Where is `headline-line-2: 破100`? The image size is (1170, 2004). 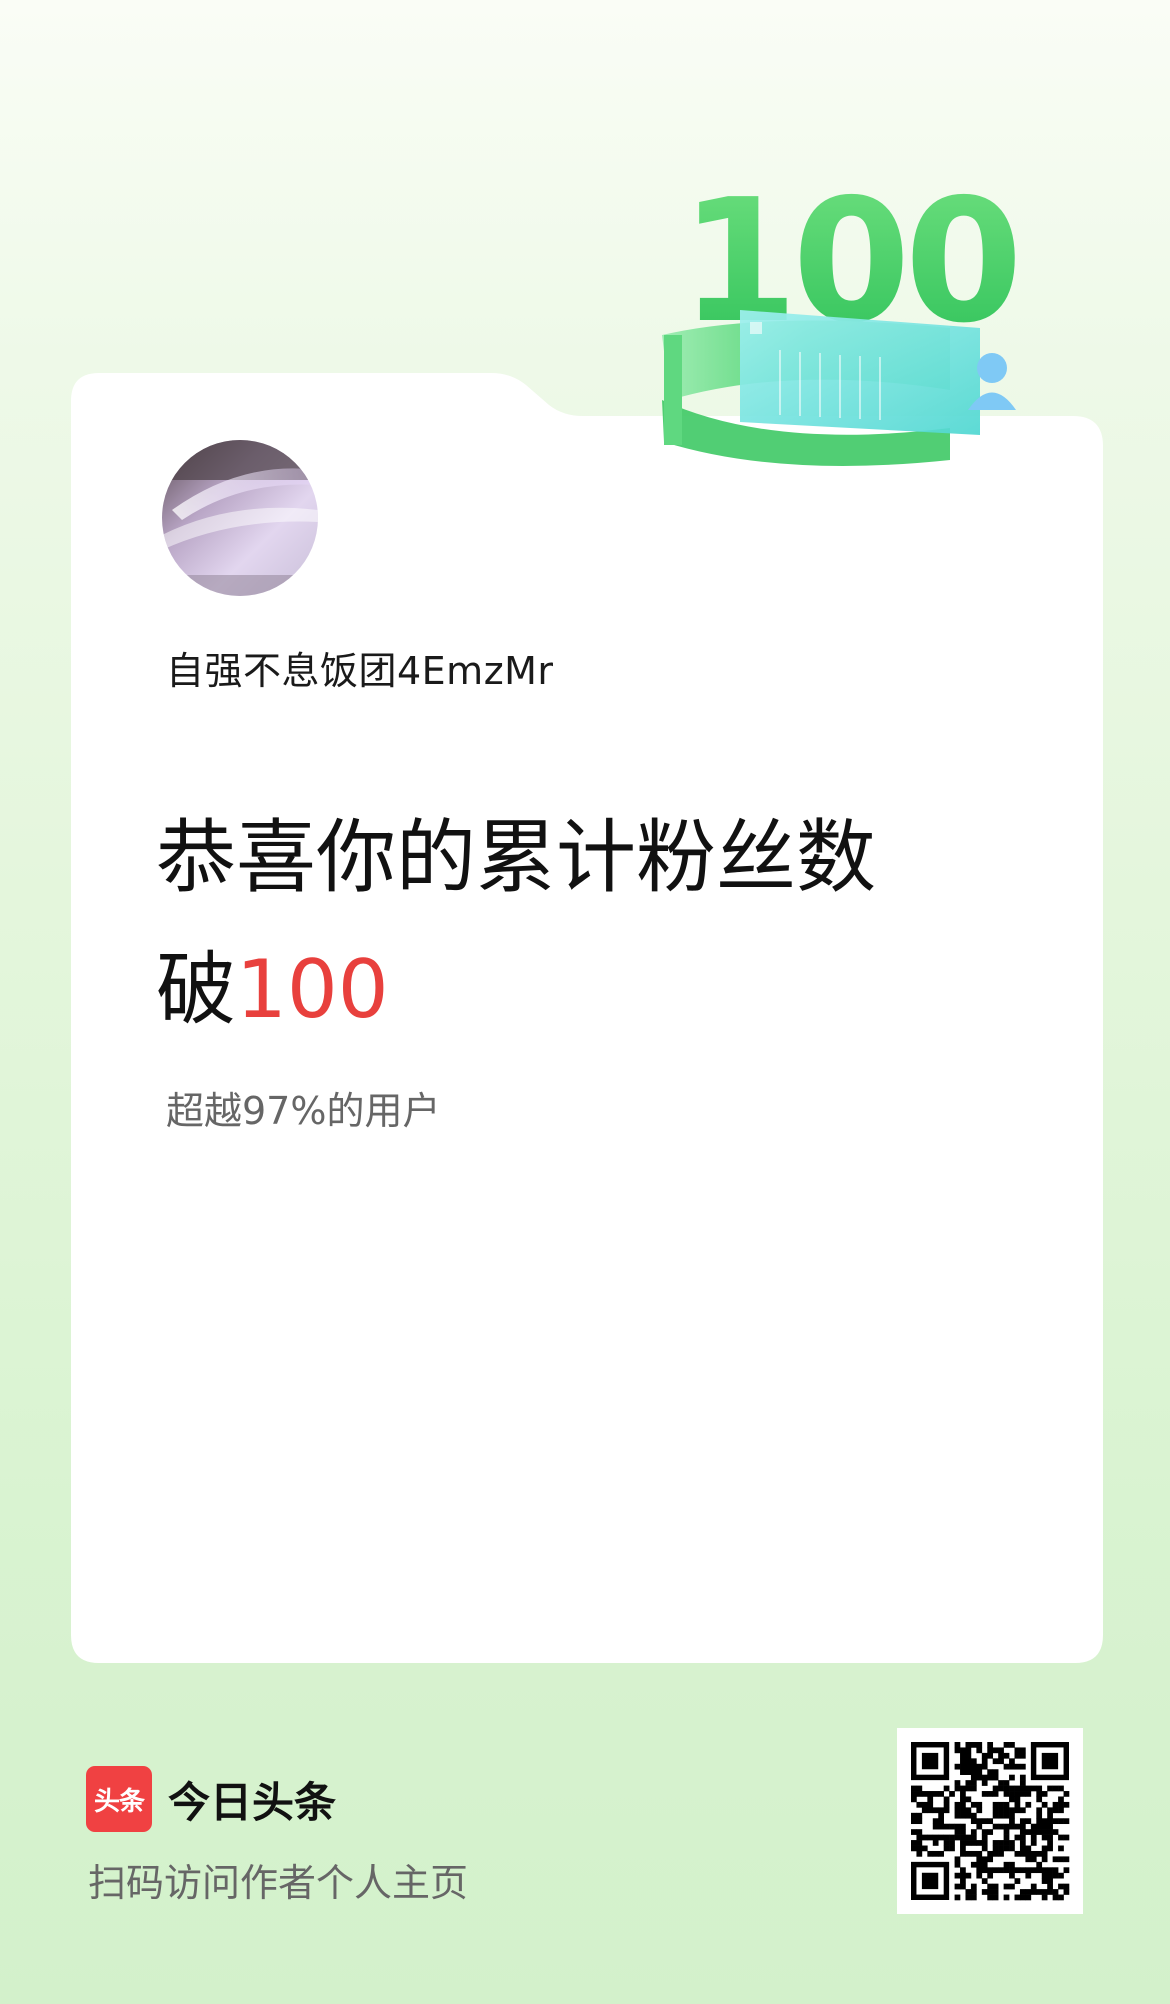 headline-line-2: 破100 is located at coordinates (566, 990).